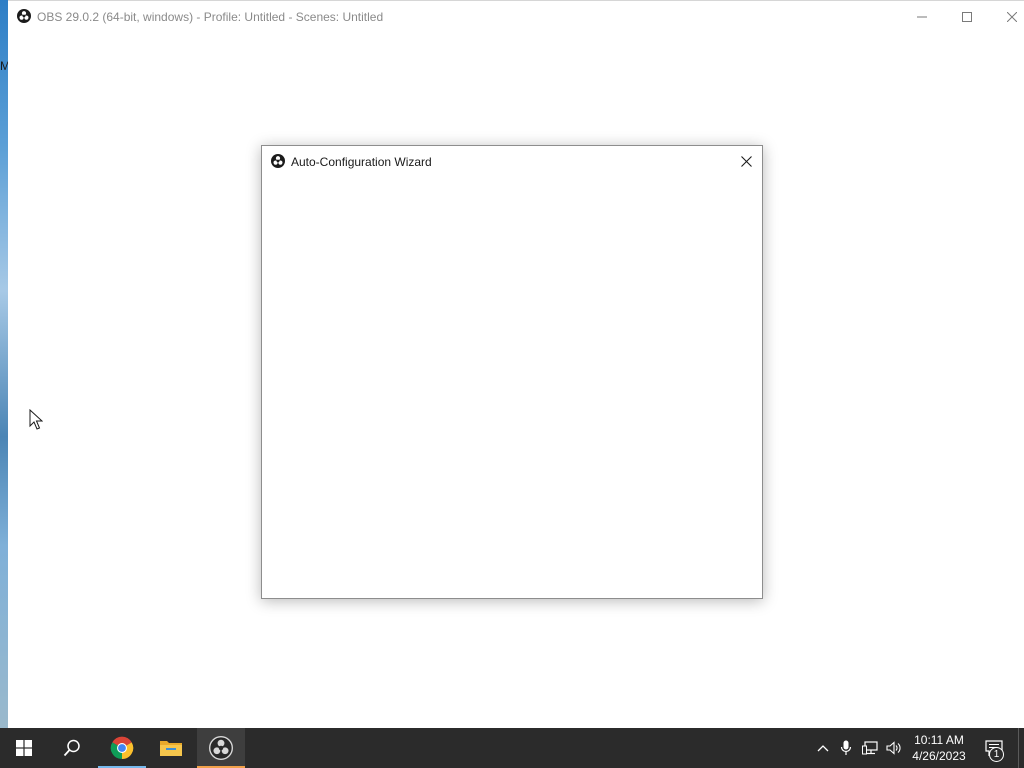 The height and width of the screenshot is (768, 1024). Describe the element at coordinates (361, 162) in the screenshot. I see `dialog-title: Auto-Configuration Wizard` at that location.